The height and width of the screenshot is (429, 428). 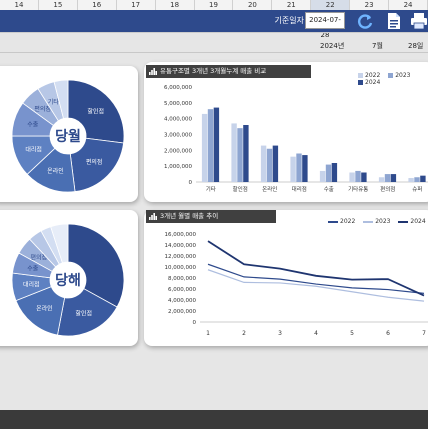 I want to click on y-tick-label: 3,000,000, so click(x=178, y=136).